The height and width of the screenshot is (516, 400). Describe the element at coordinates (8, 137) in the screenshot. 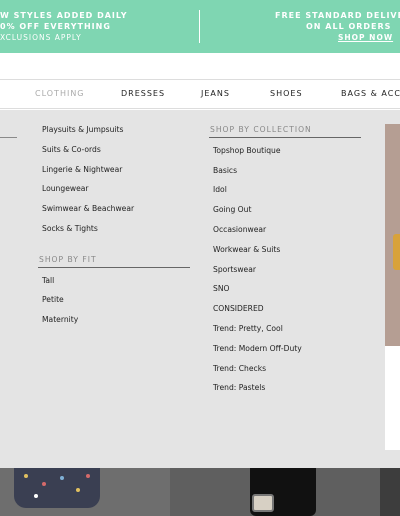

I see `column-divider` at that location.